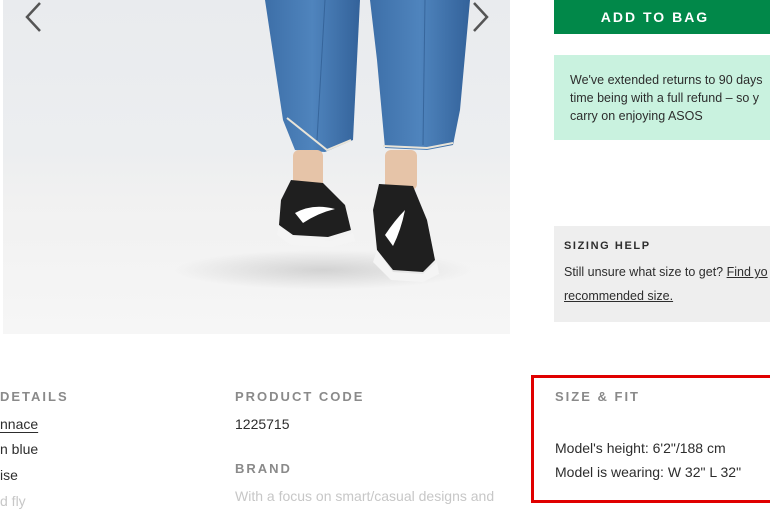  What do you see at coordinates (13, 501) in the screenshot?
I see `details-line: d fly` at bounding box center [13, 501].